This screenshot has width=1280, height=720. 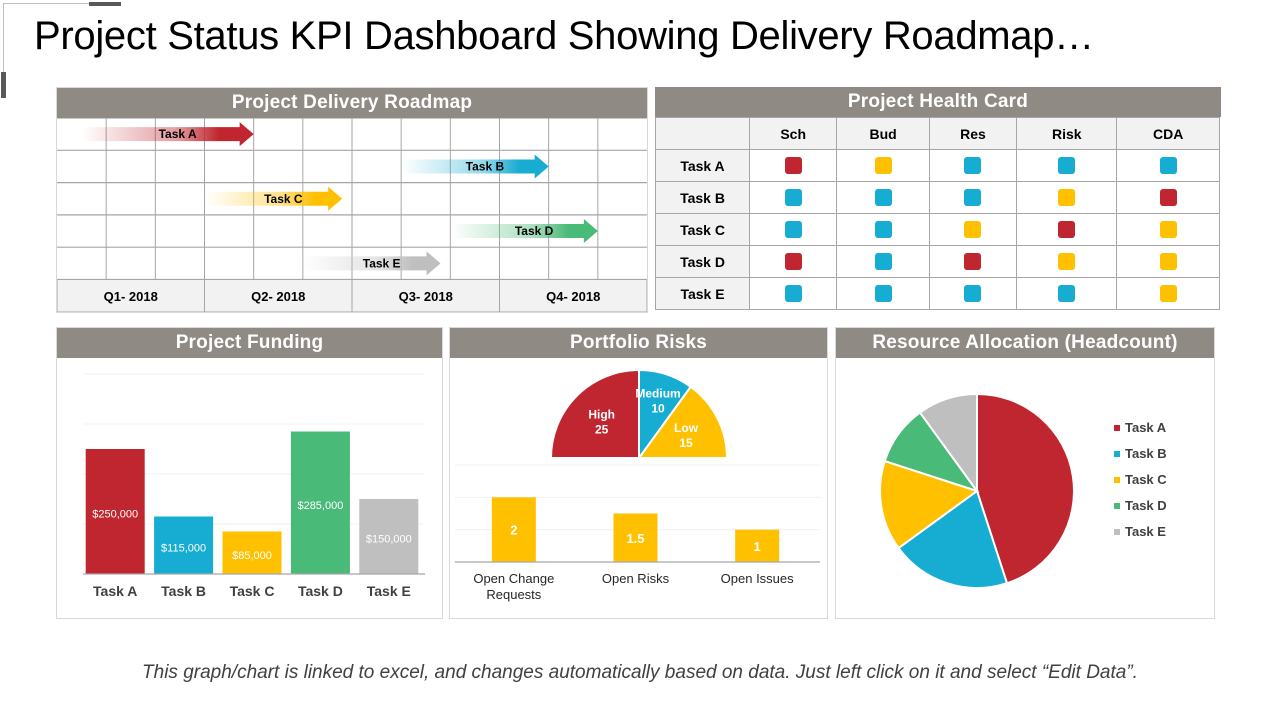 I want to click on health-col-header: Res, so click(x=973, y=133).